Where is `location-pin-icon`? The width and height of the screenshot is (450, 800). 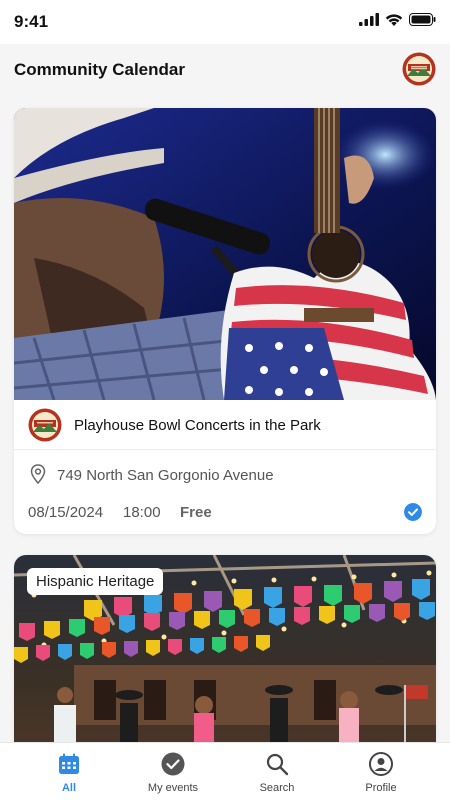
location-pin-icon is located at coordinates (38, 474).